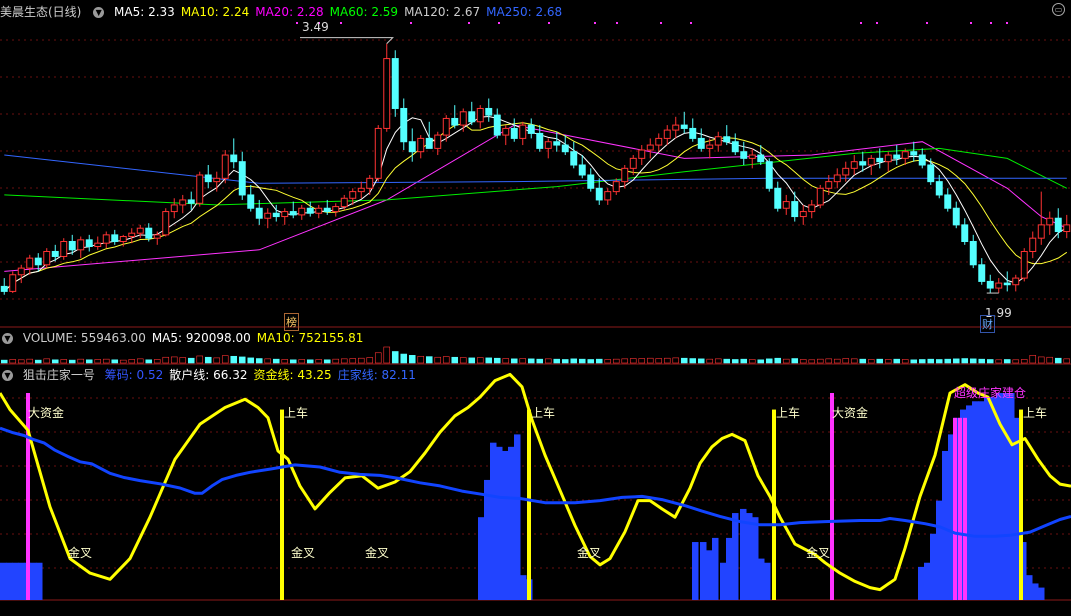 The height and width of the screenshot is (616, 1071). What do you see at coordinates (289, 12) in the screenshot?
I see `ma-label-2: MA20: 2.28` at bounding box center [289, 12].